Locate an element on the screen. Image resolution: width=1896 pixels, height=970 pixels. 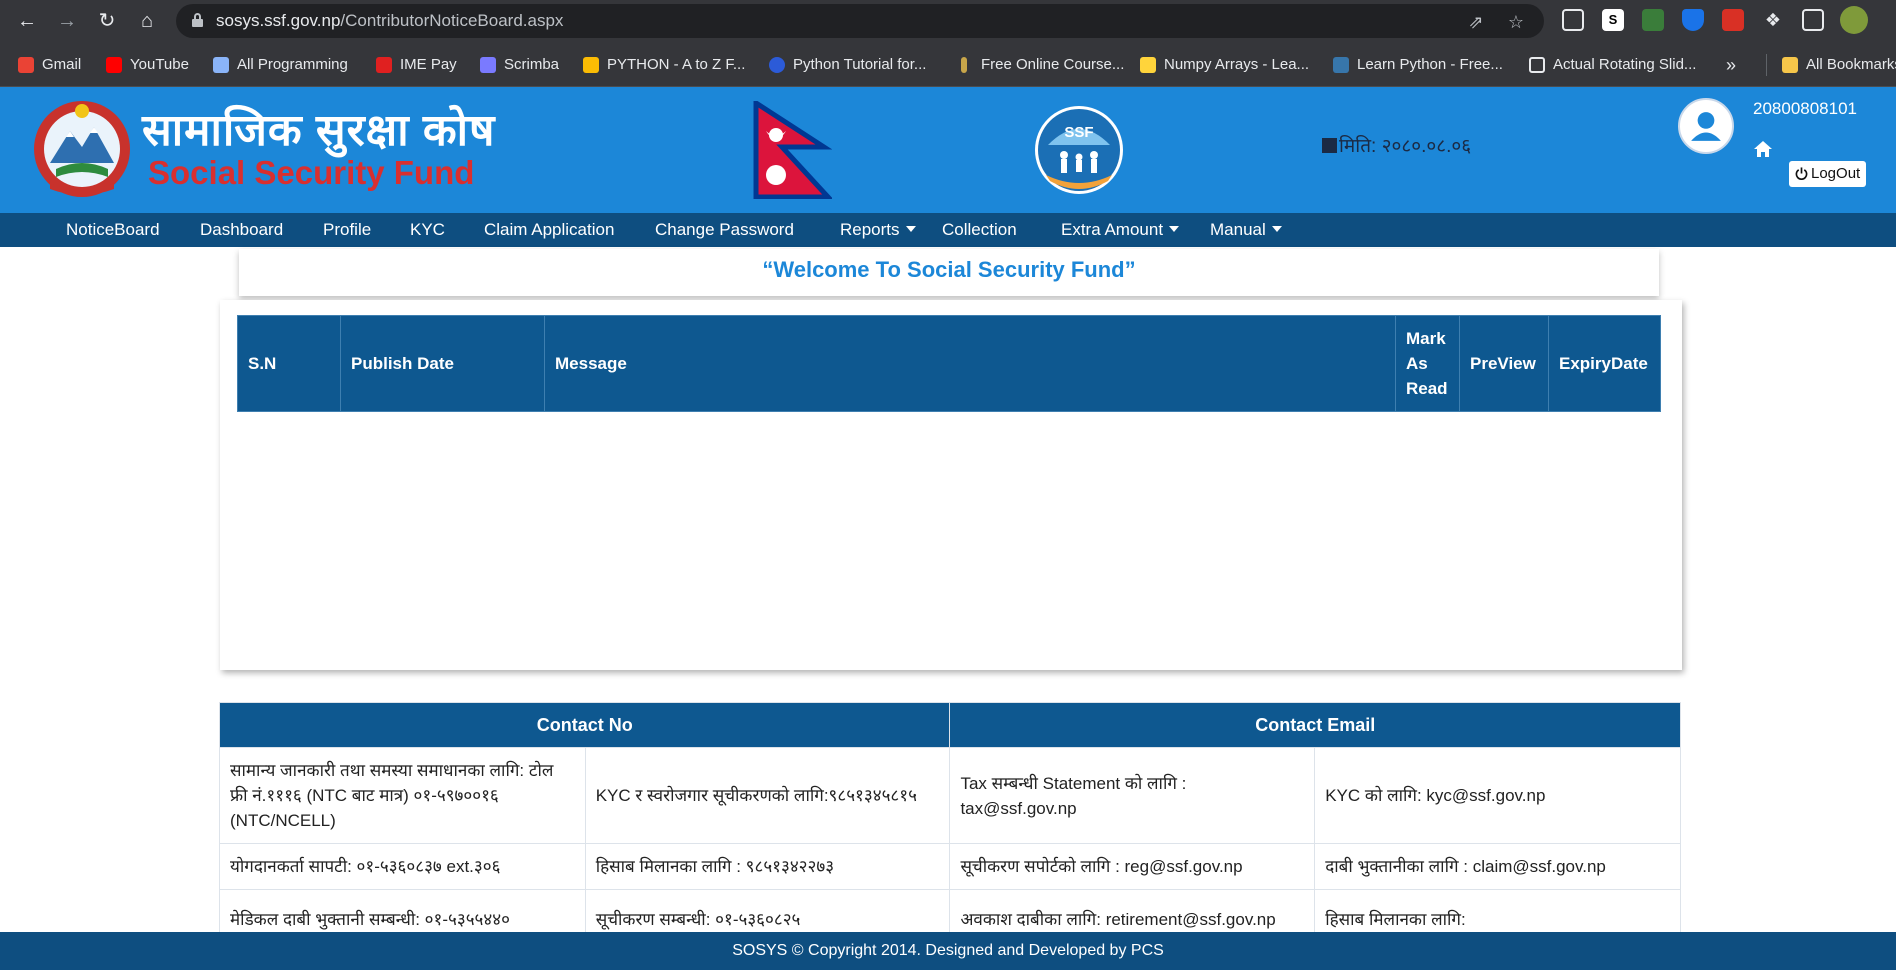
sidepanel-icon is located at coordinates (1813, 20).